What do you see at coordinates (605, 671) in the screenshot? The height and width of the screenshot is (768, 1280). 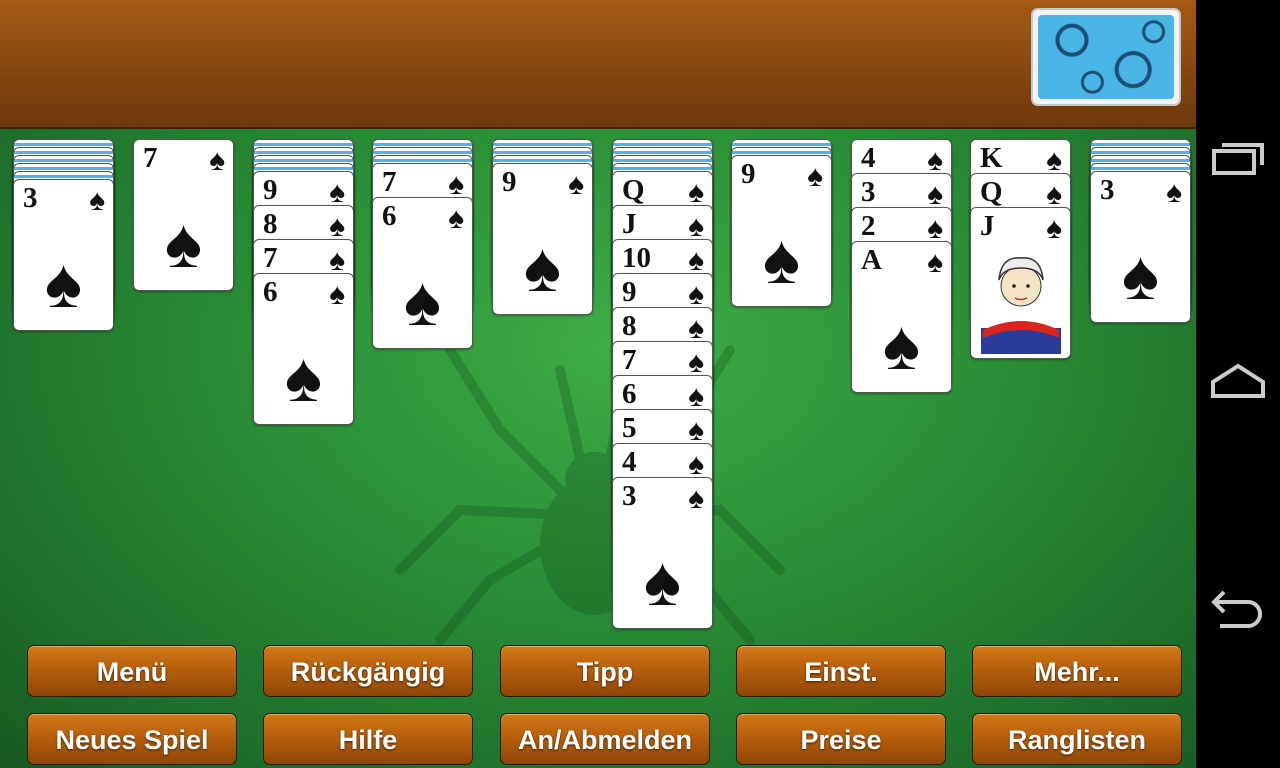 I see `hint-button: Tipp` at bounding box center [605, 671].